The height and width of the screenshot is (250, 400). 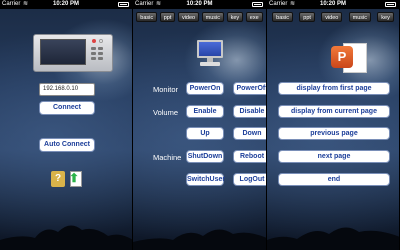 I want to click on tab-bar: basic ppt video music key, so click(x=333, y=17).